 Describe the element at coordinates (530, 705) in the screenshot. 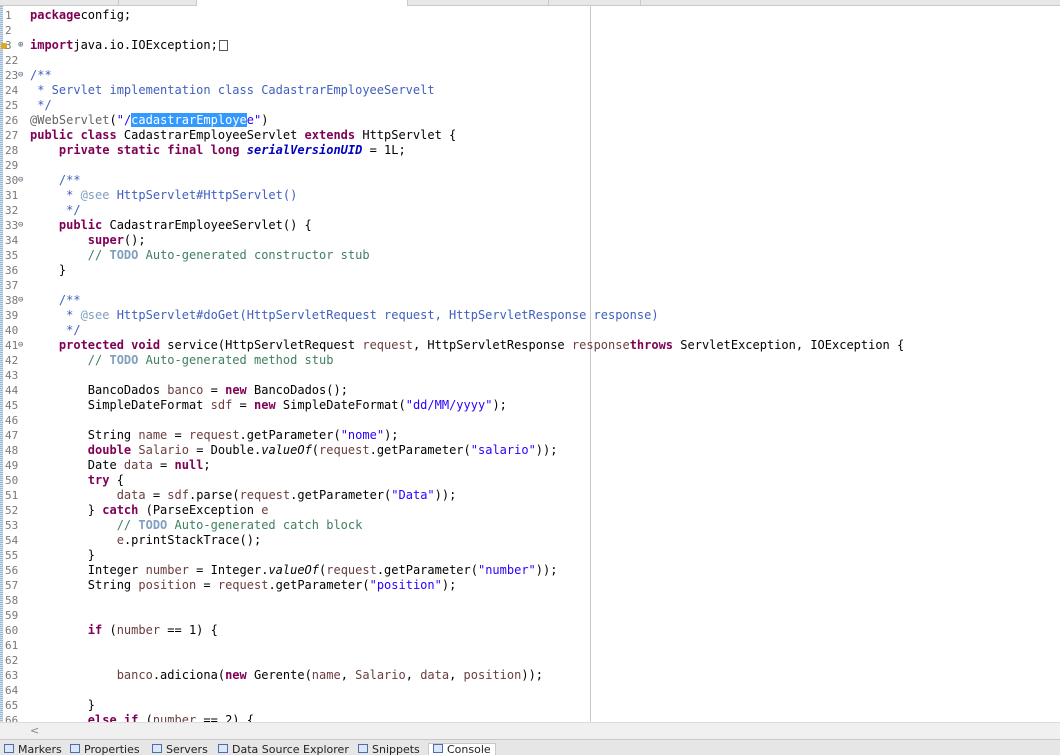

I see `code-line: 65 }` at that location.